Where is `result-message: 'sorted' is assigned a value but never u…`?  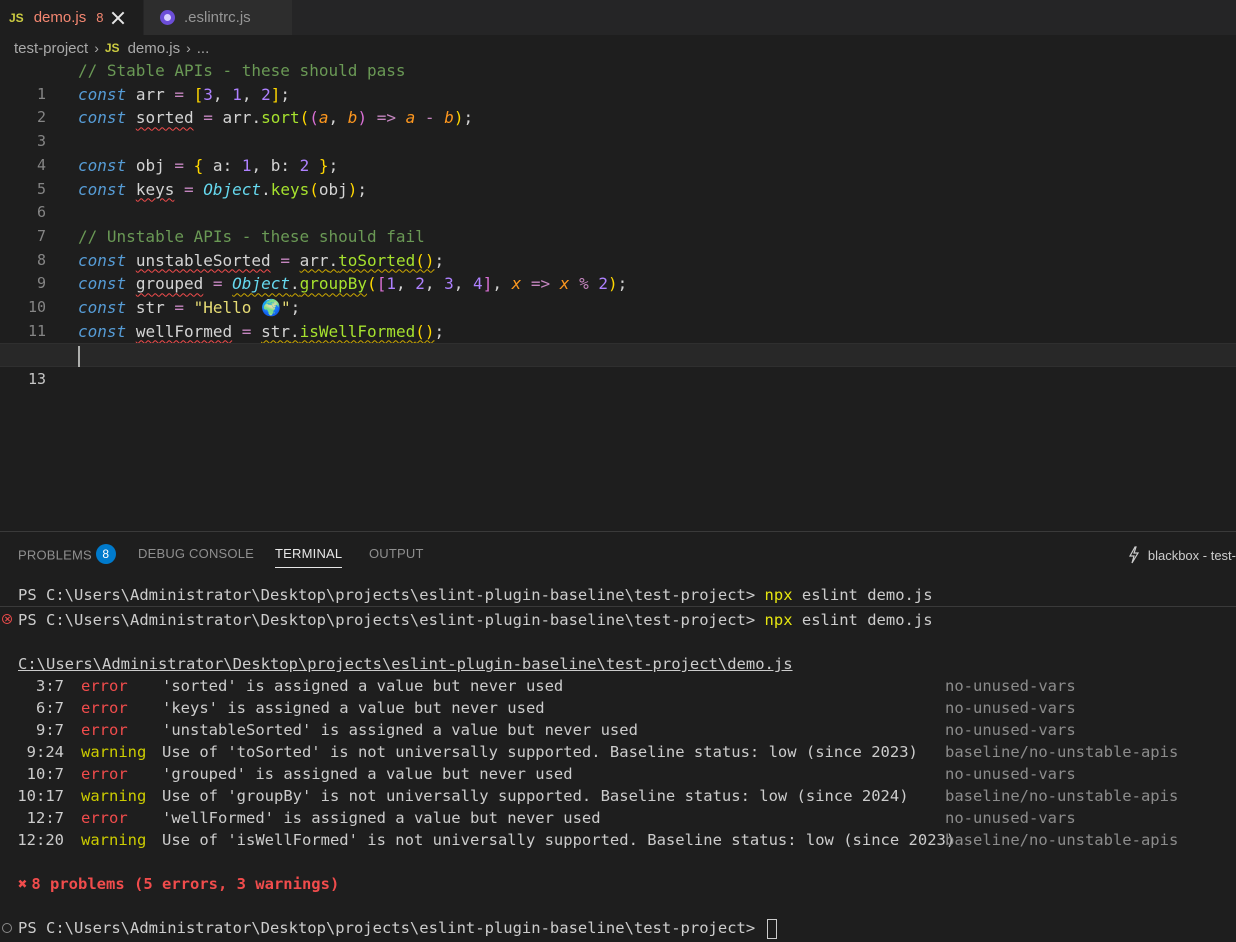
result-message: 'sorted' is assigned a value but never u… is located at coordinates (363, 686).